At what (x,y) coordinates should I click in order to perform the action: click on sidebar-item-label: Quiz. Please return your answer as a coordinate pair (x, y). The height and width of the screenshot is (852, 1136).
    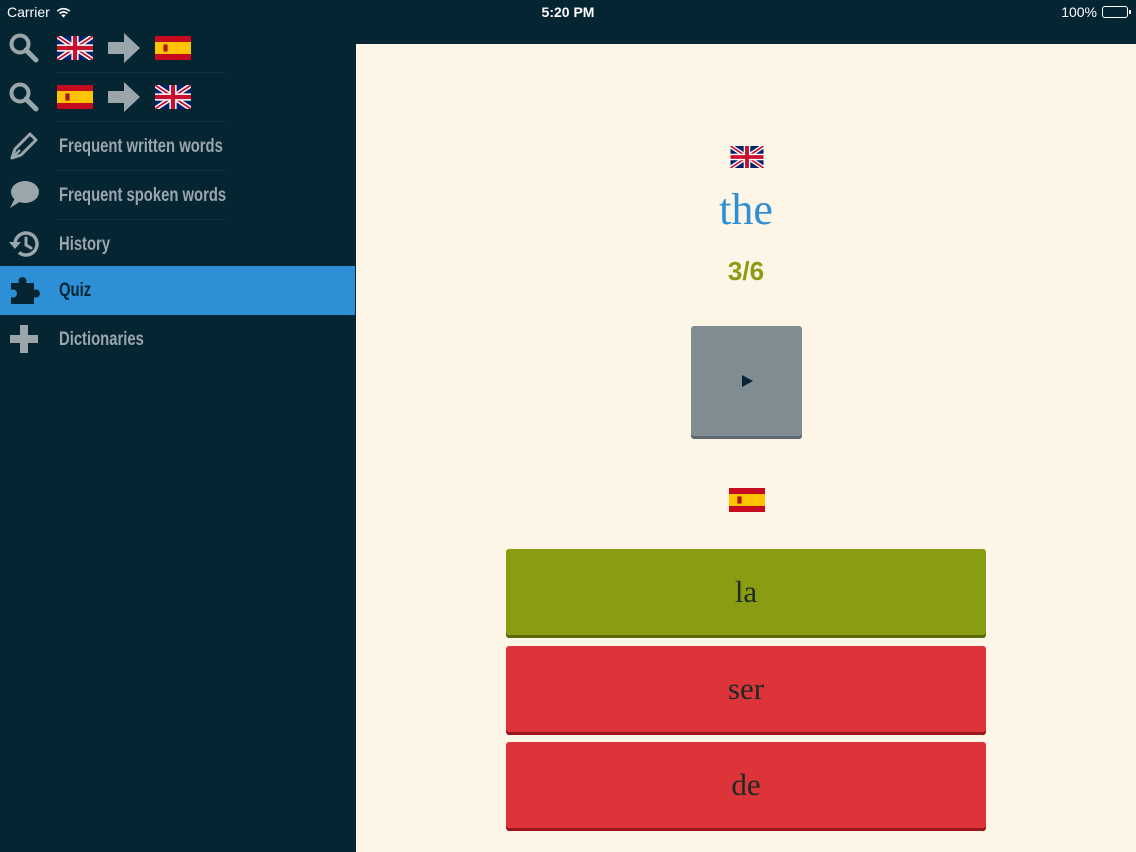
    Looking at the image, I should click on (75, 290).